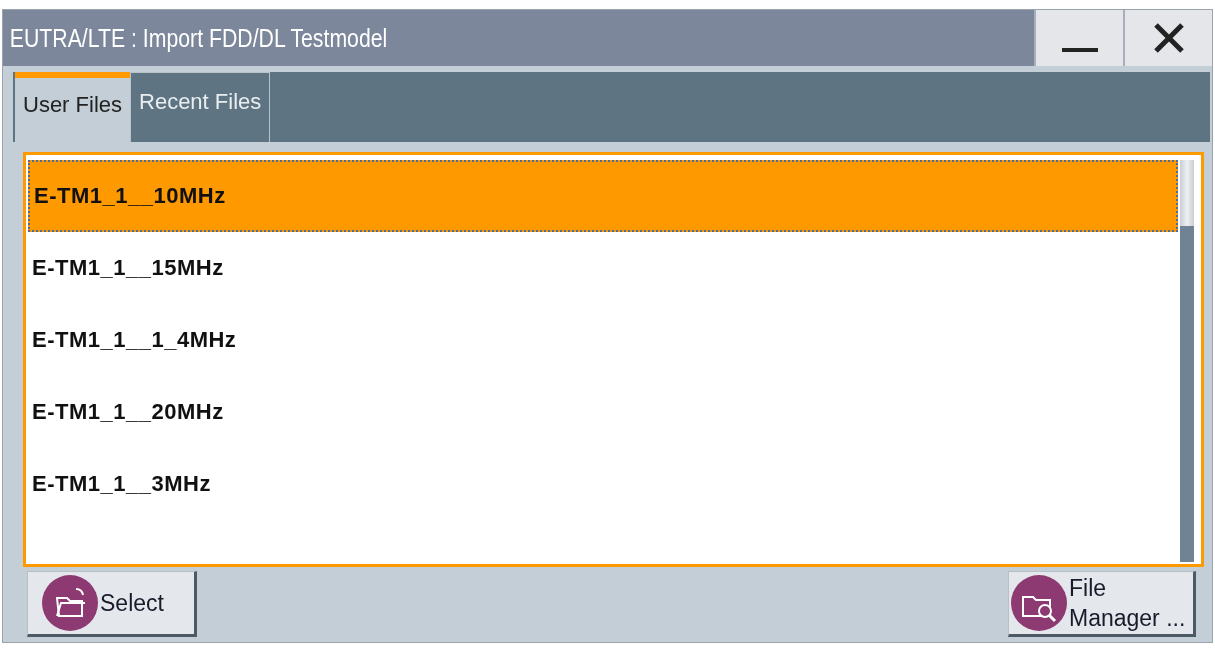 This screenshot has width=1215, height=650. Describe the element at coordinates (1187, 193) in the screenshot. I see `scrollbar-thumb` at that location.